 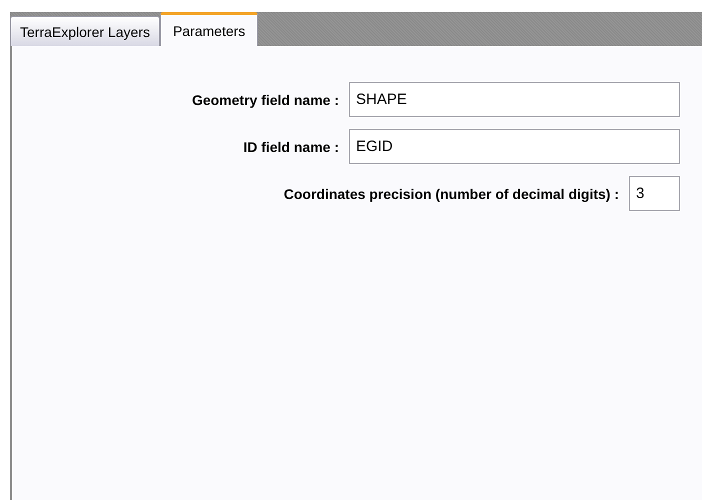 What do you see at coordinates (514, 99) in the screenshot?
I see `input-field: SHAPE` at bounding box center [514, 99].